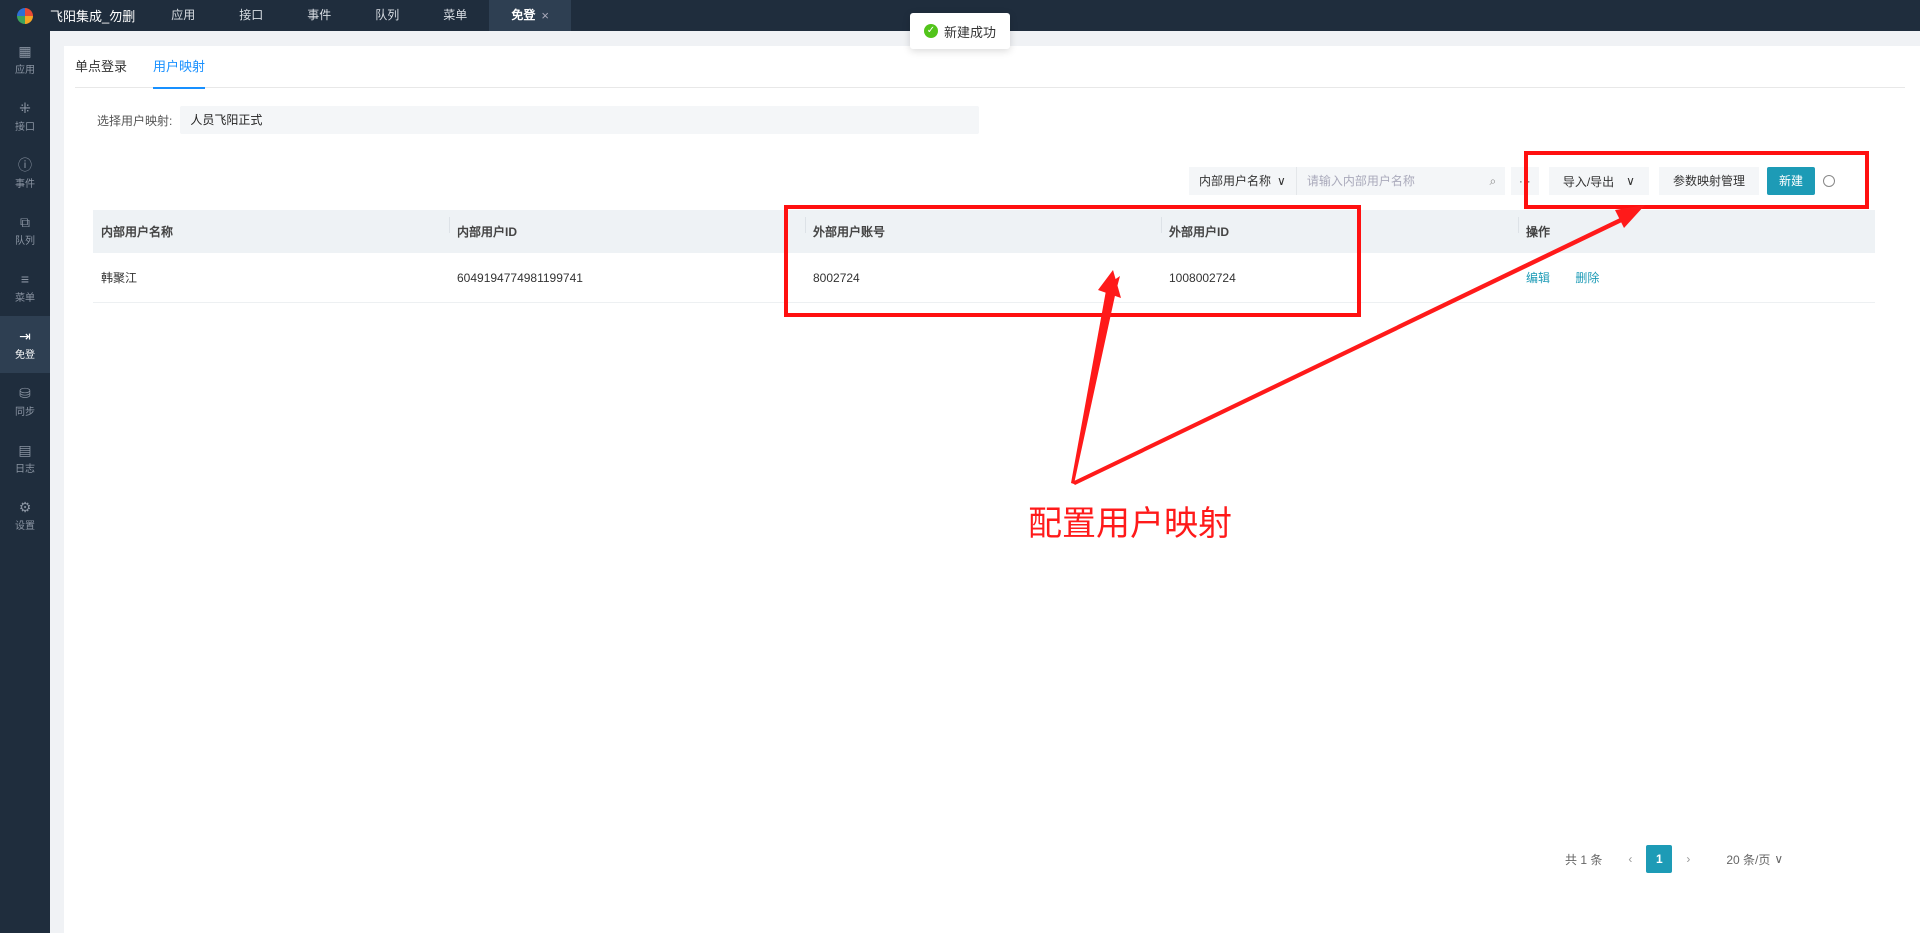  Describe the element at coordinates (25, 59) in the screenshot. I see `sidebar-item-apps: ▦ 应用` at that location.